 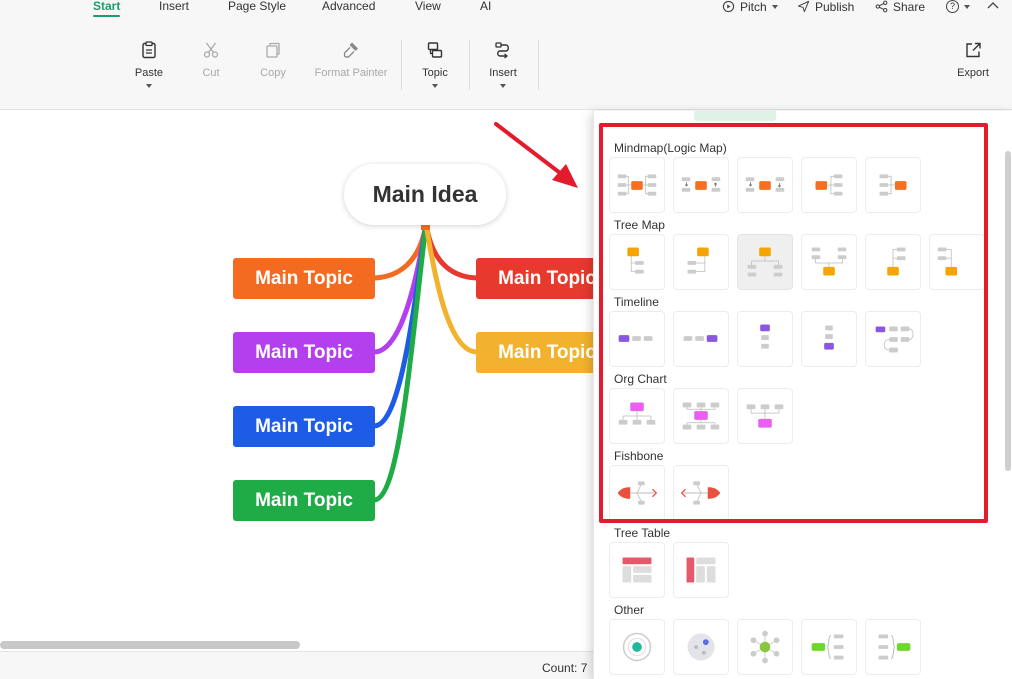 What do you see at coordinates (149, 50) in the screenshot?
I see `clipboard-icon` at bounding box center [149, 50].